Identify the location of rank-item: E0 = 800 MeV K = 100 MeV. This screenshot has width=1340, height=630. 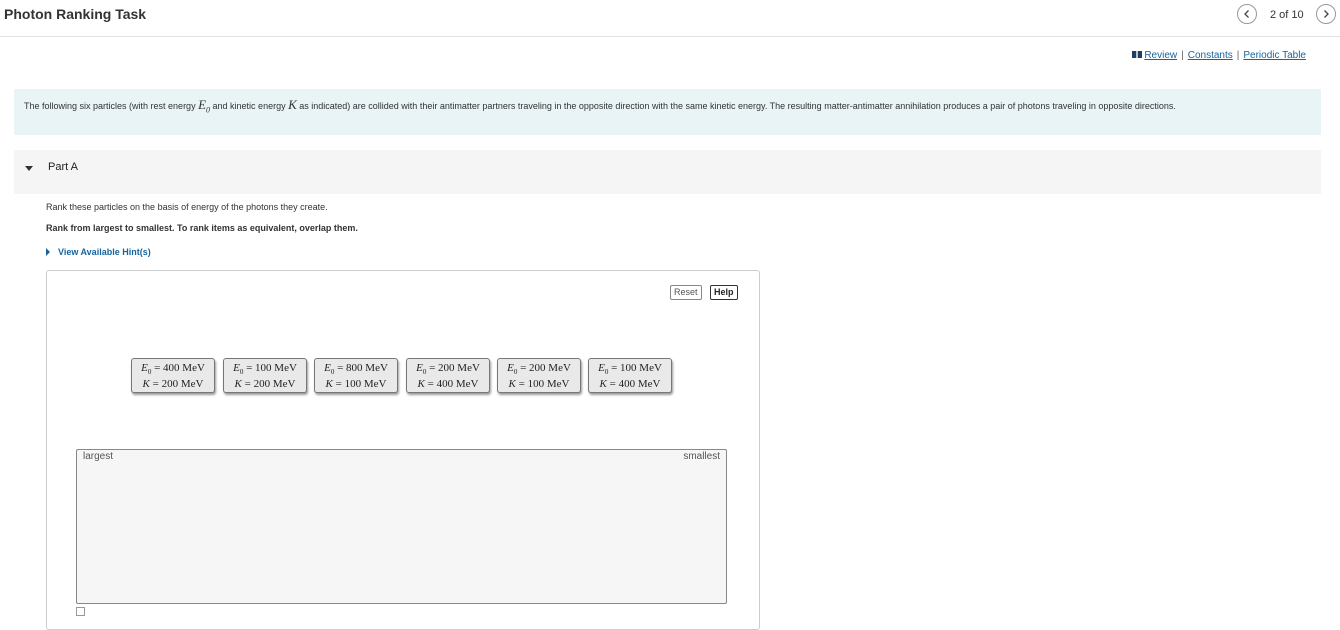
(356, 375).